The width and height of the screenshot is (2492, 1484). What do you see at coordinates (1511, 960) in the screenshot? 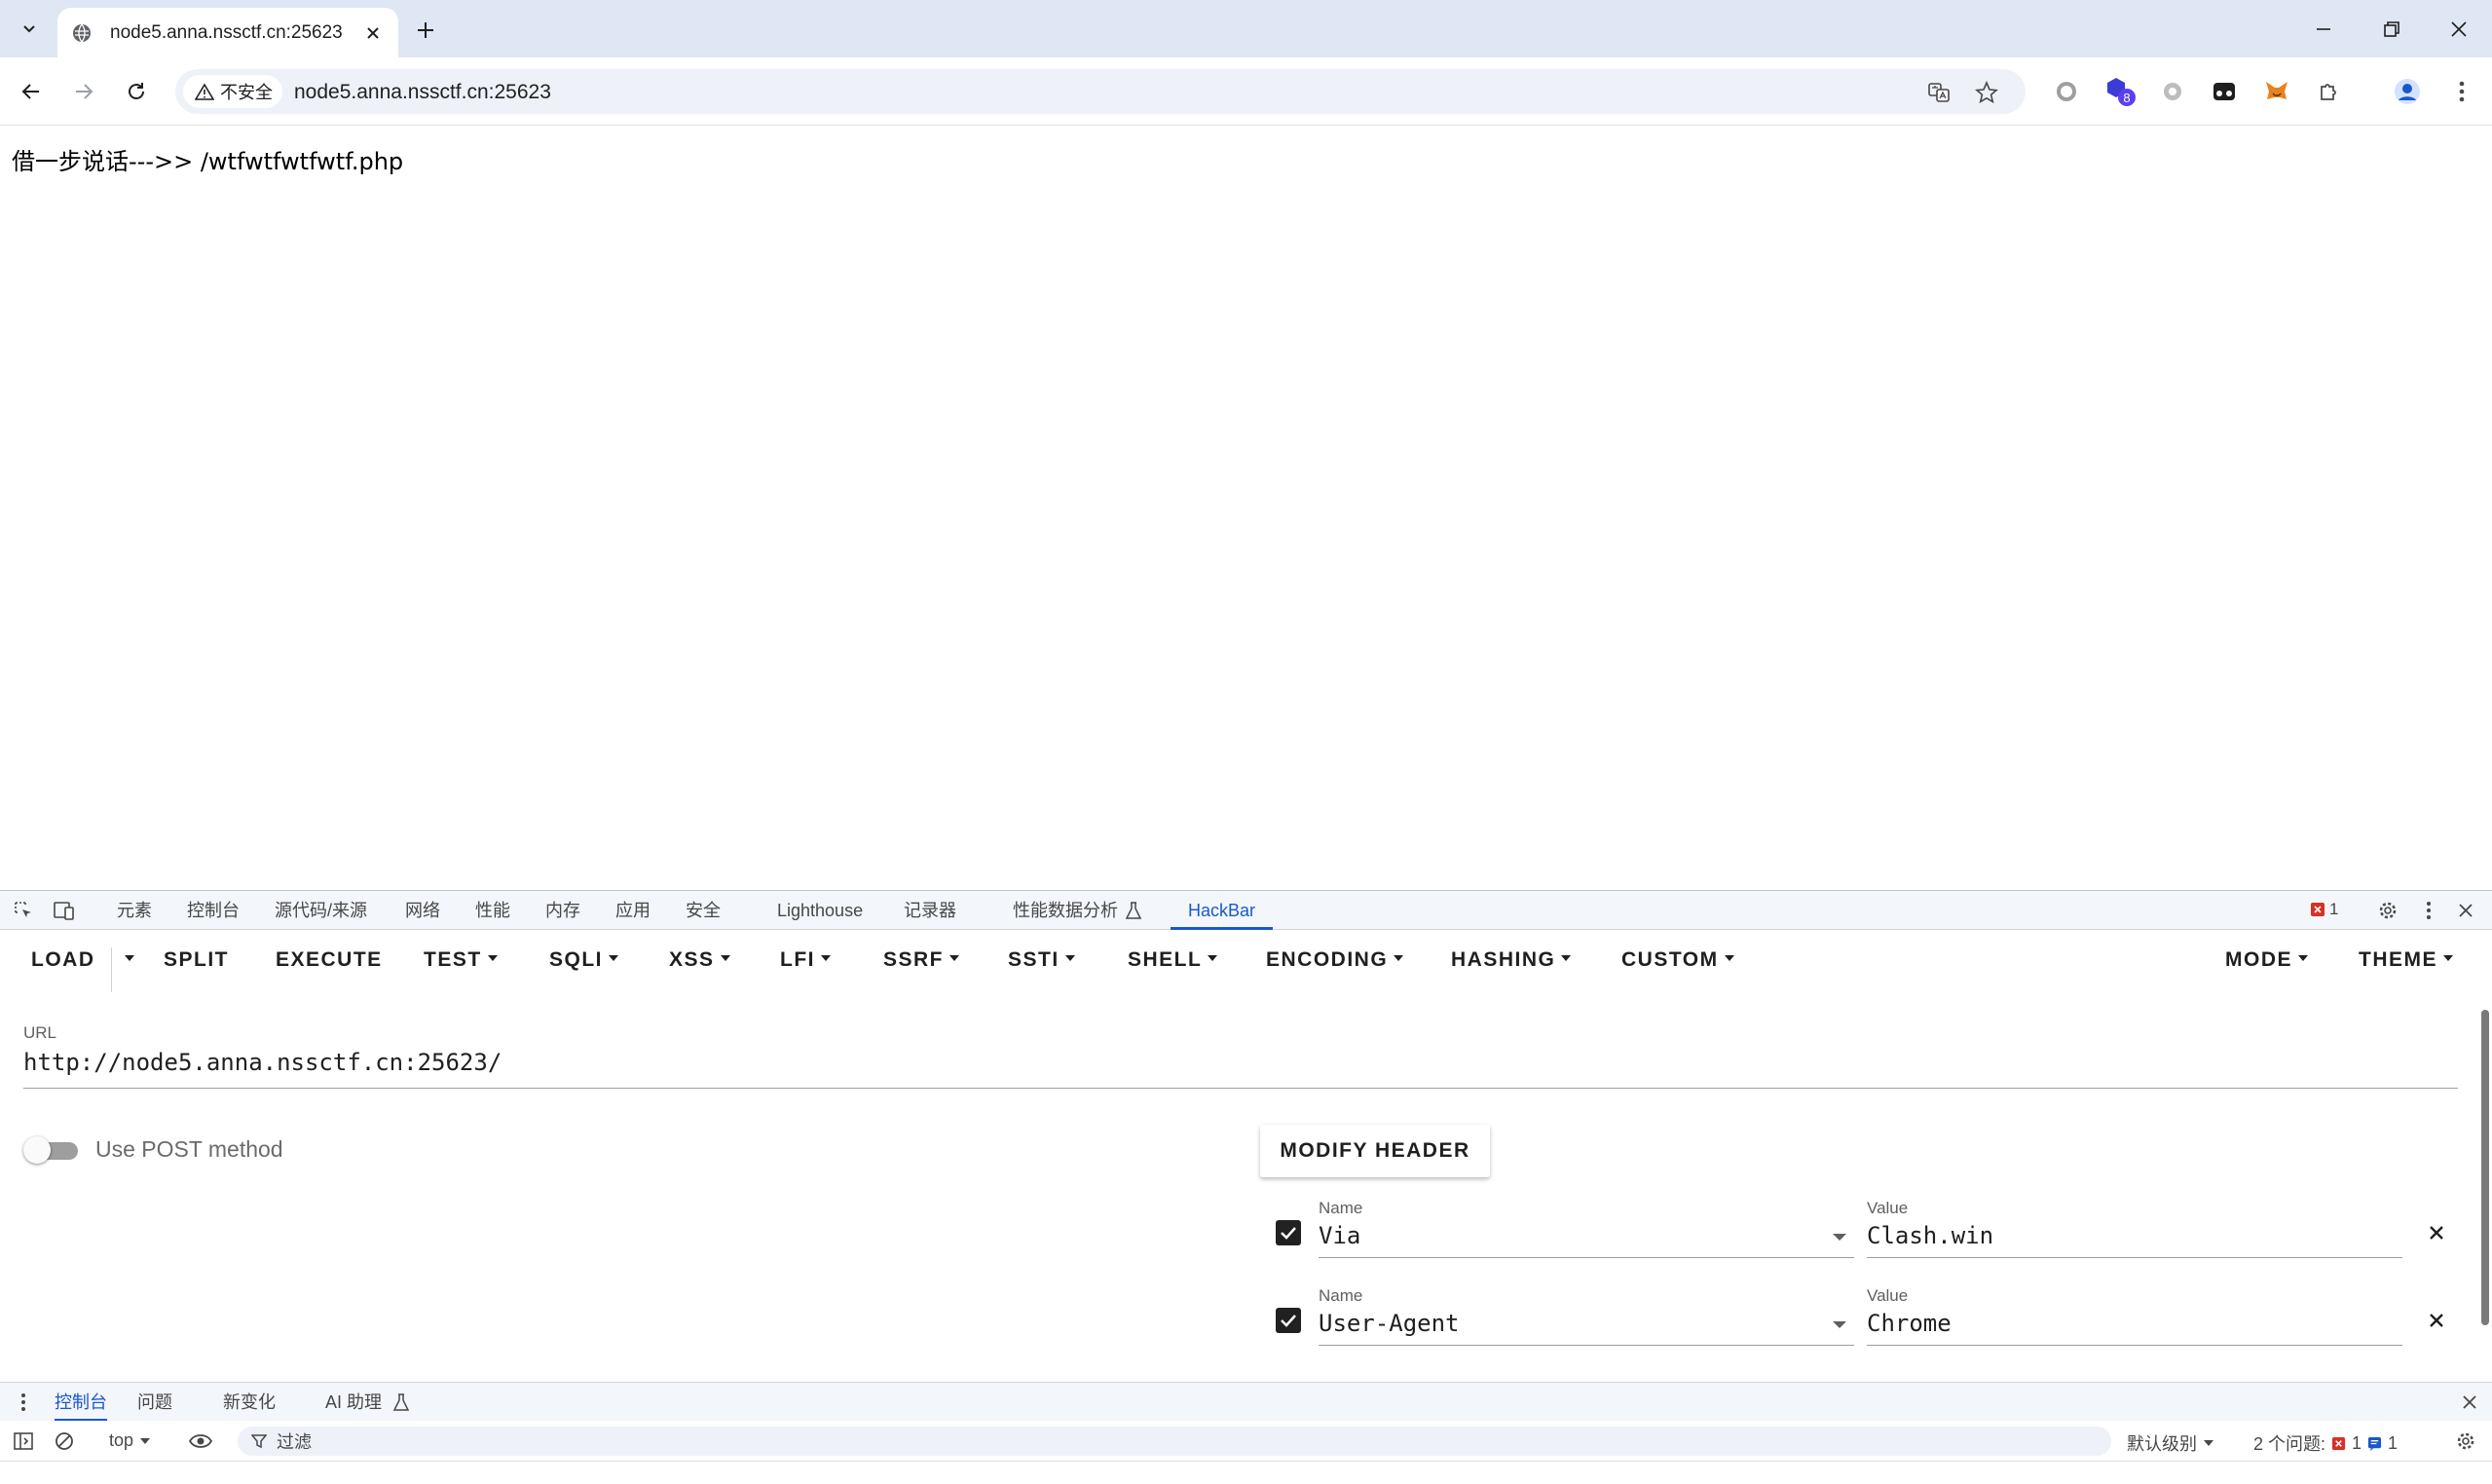
I see `hashing-menu: HASHING` at bounding box center [1511, 960].